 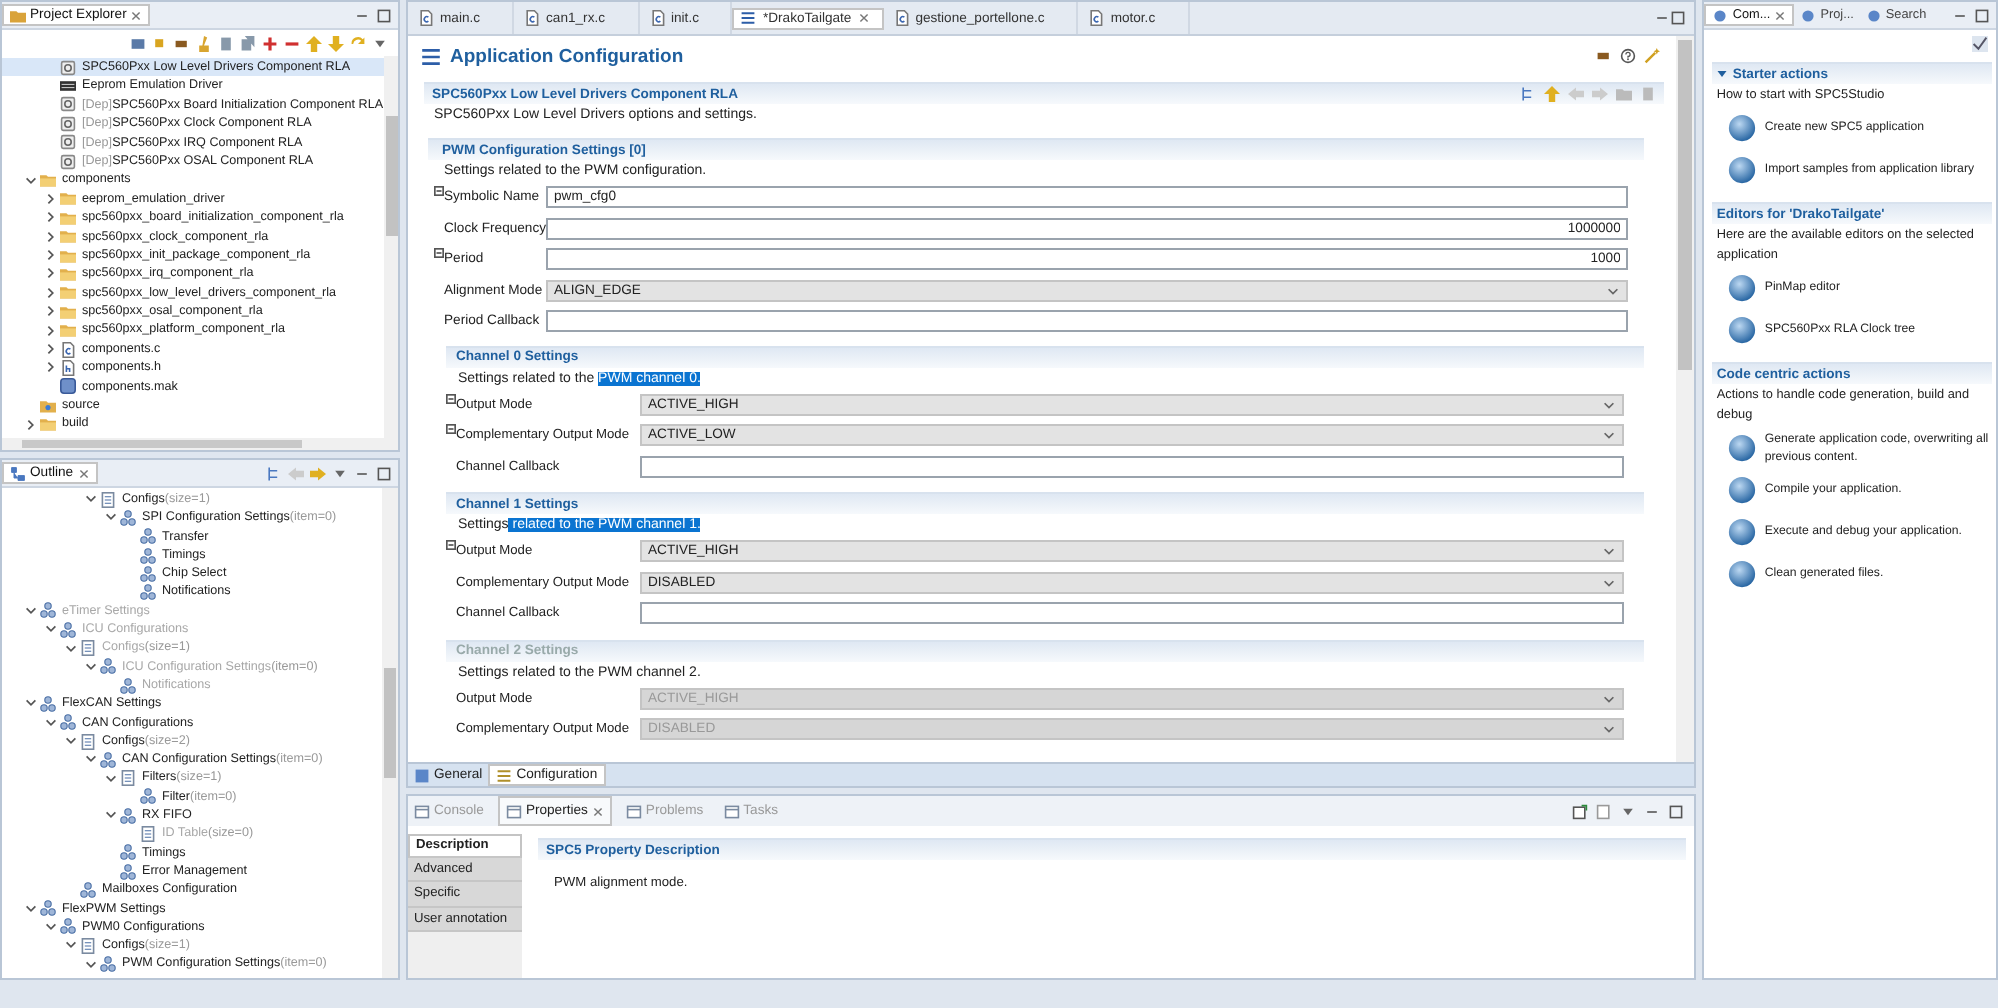 I want to click on make-file-icon, so click(x=68, y=386).